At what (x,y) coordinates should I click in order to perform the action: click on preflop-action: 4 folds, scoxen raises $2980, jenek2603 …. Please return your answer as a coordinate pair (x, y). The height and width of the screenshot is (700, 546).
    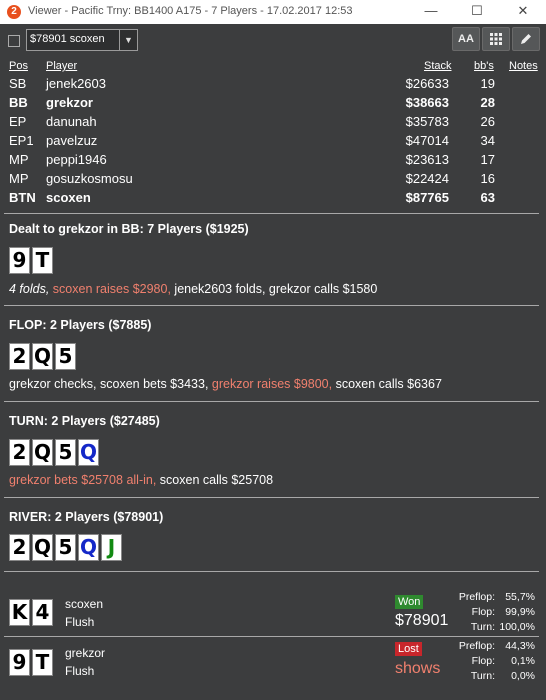
    Looking at the image, I should click on (193, 289).